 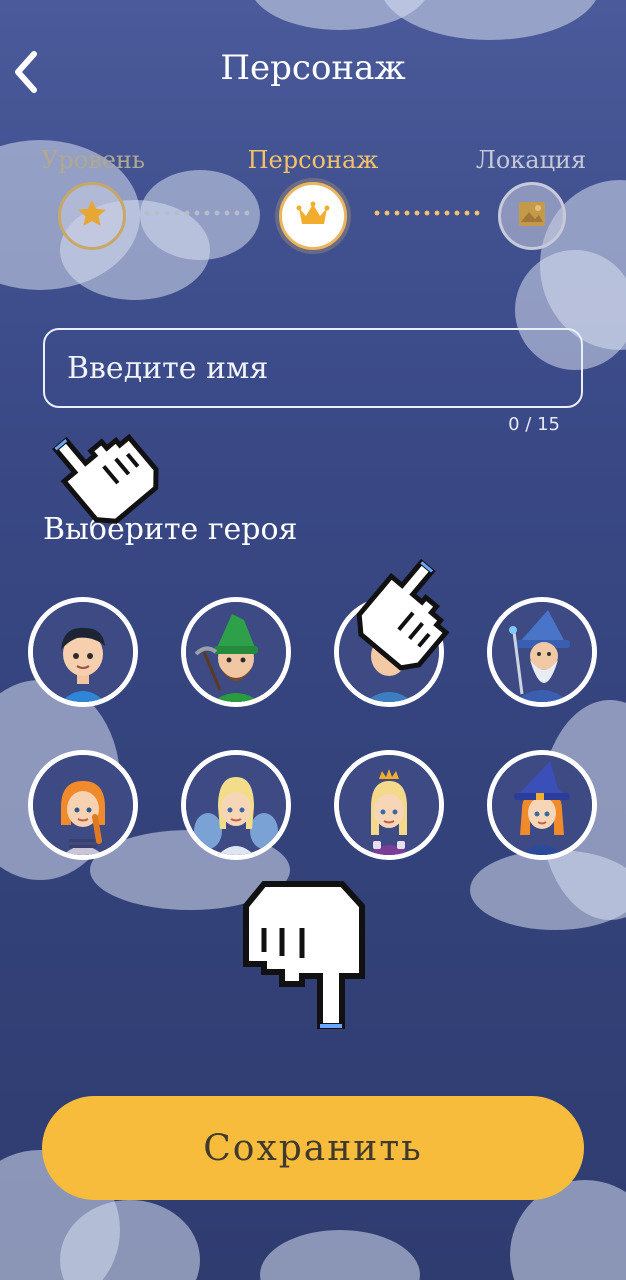 What do you see at coordinates (307, 968) in the screenshot?
I see `hand-pointer-icon` at bounding box center [307, 968].